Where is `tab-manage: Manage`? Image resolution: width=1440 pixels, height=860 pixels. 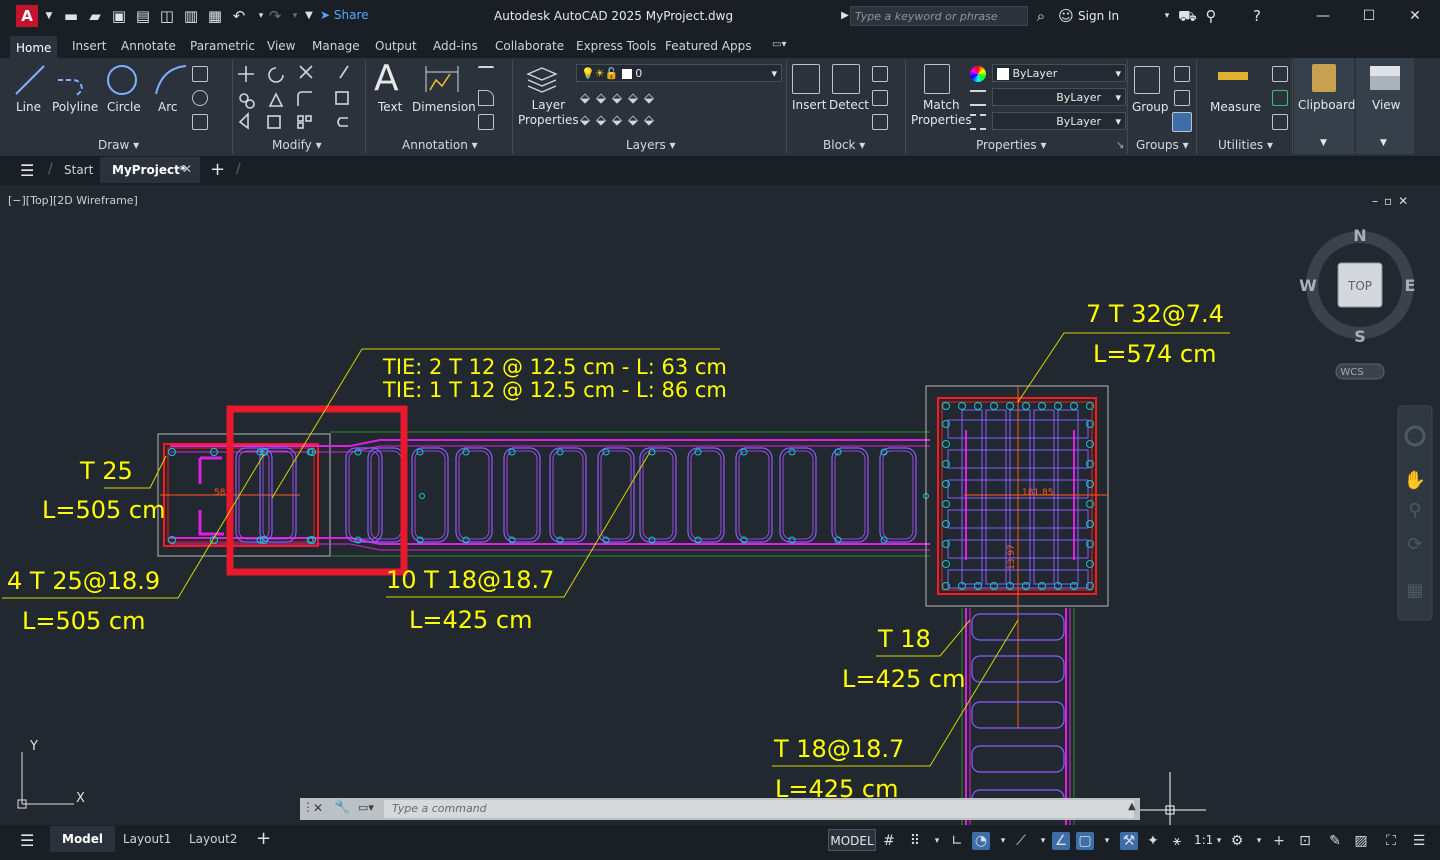 tab-manage: Manage is located at coordinates (336, 46).